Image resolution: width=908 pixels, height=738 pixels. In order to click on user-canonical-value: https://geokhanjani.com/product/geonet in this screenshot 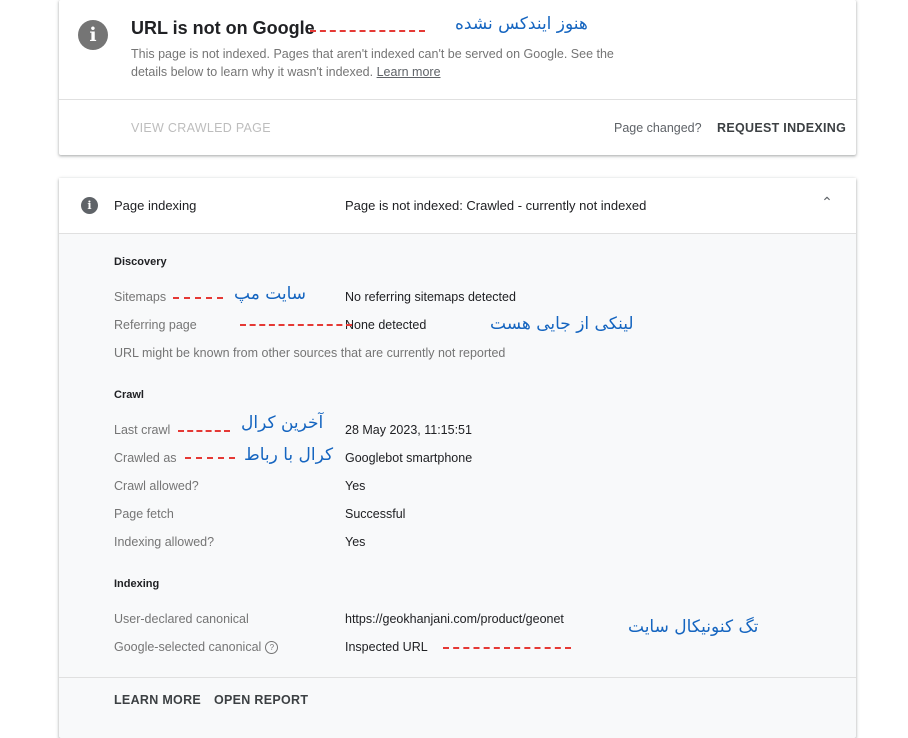, I will do `click(454, 619)`.